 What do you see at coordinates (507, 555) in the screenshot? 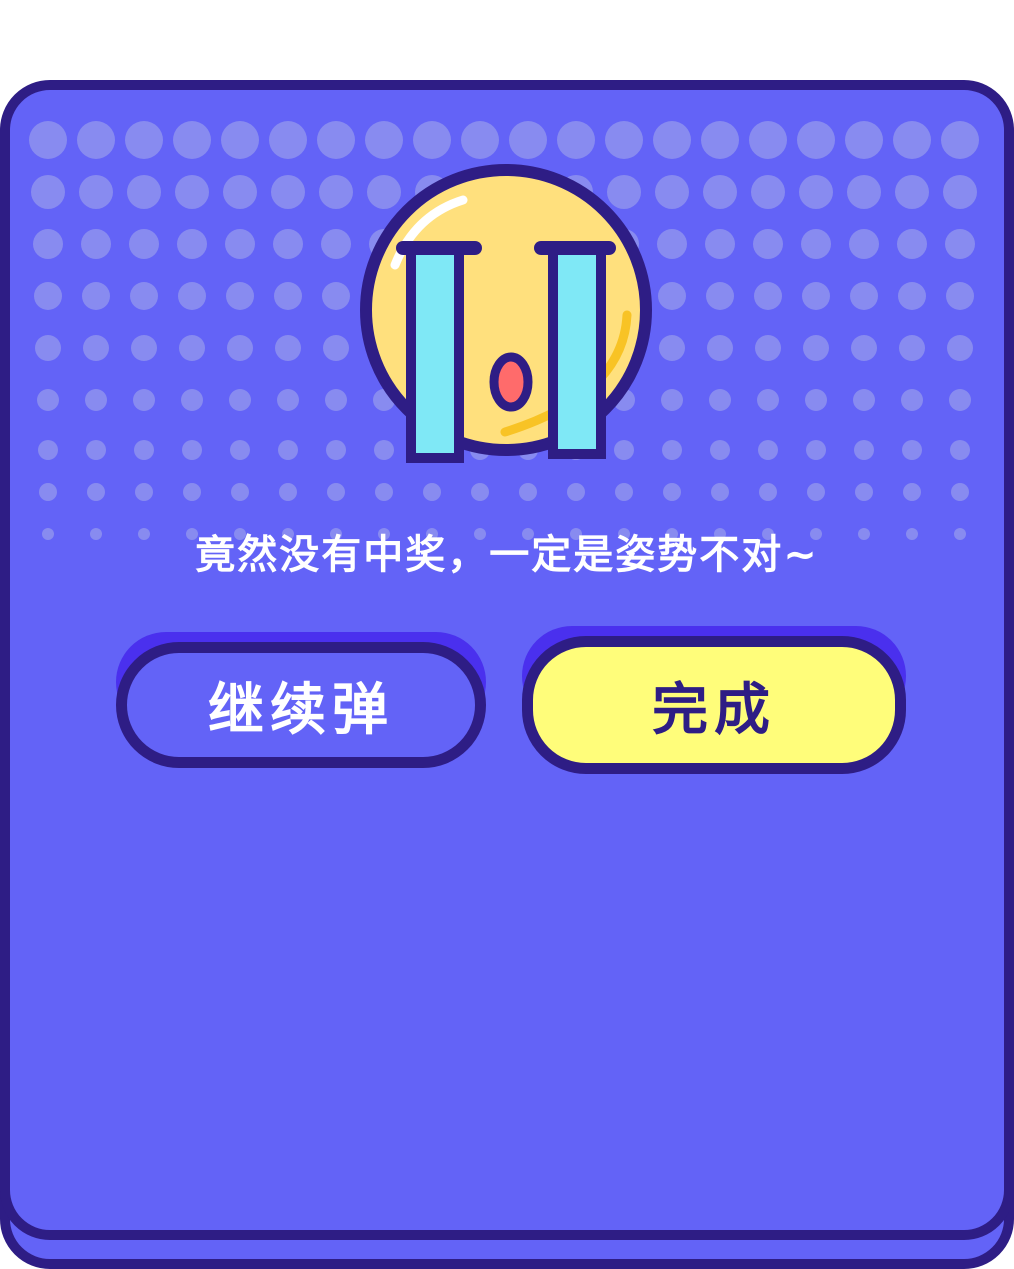
I see `no-prize-message: 竟然没有中奖，一定是姿势不对~` at bounding box center [507, 555].